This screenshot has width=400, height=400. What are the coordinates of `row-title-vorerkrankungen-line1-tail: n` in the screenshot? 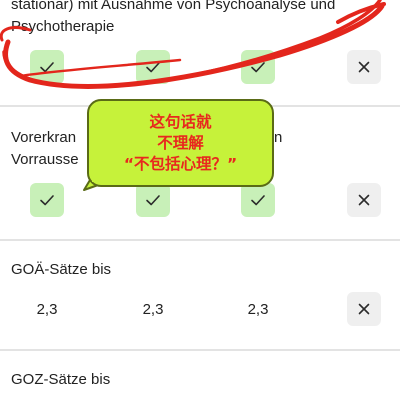 It's located at (278, 137).